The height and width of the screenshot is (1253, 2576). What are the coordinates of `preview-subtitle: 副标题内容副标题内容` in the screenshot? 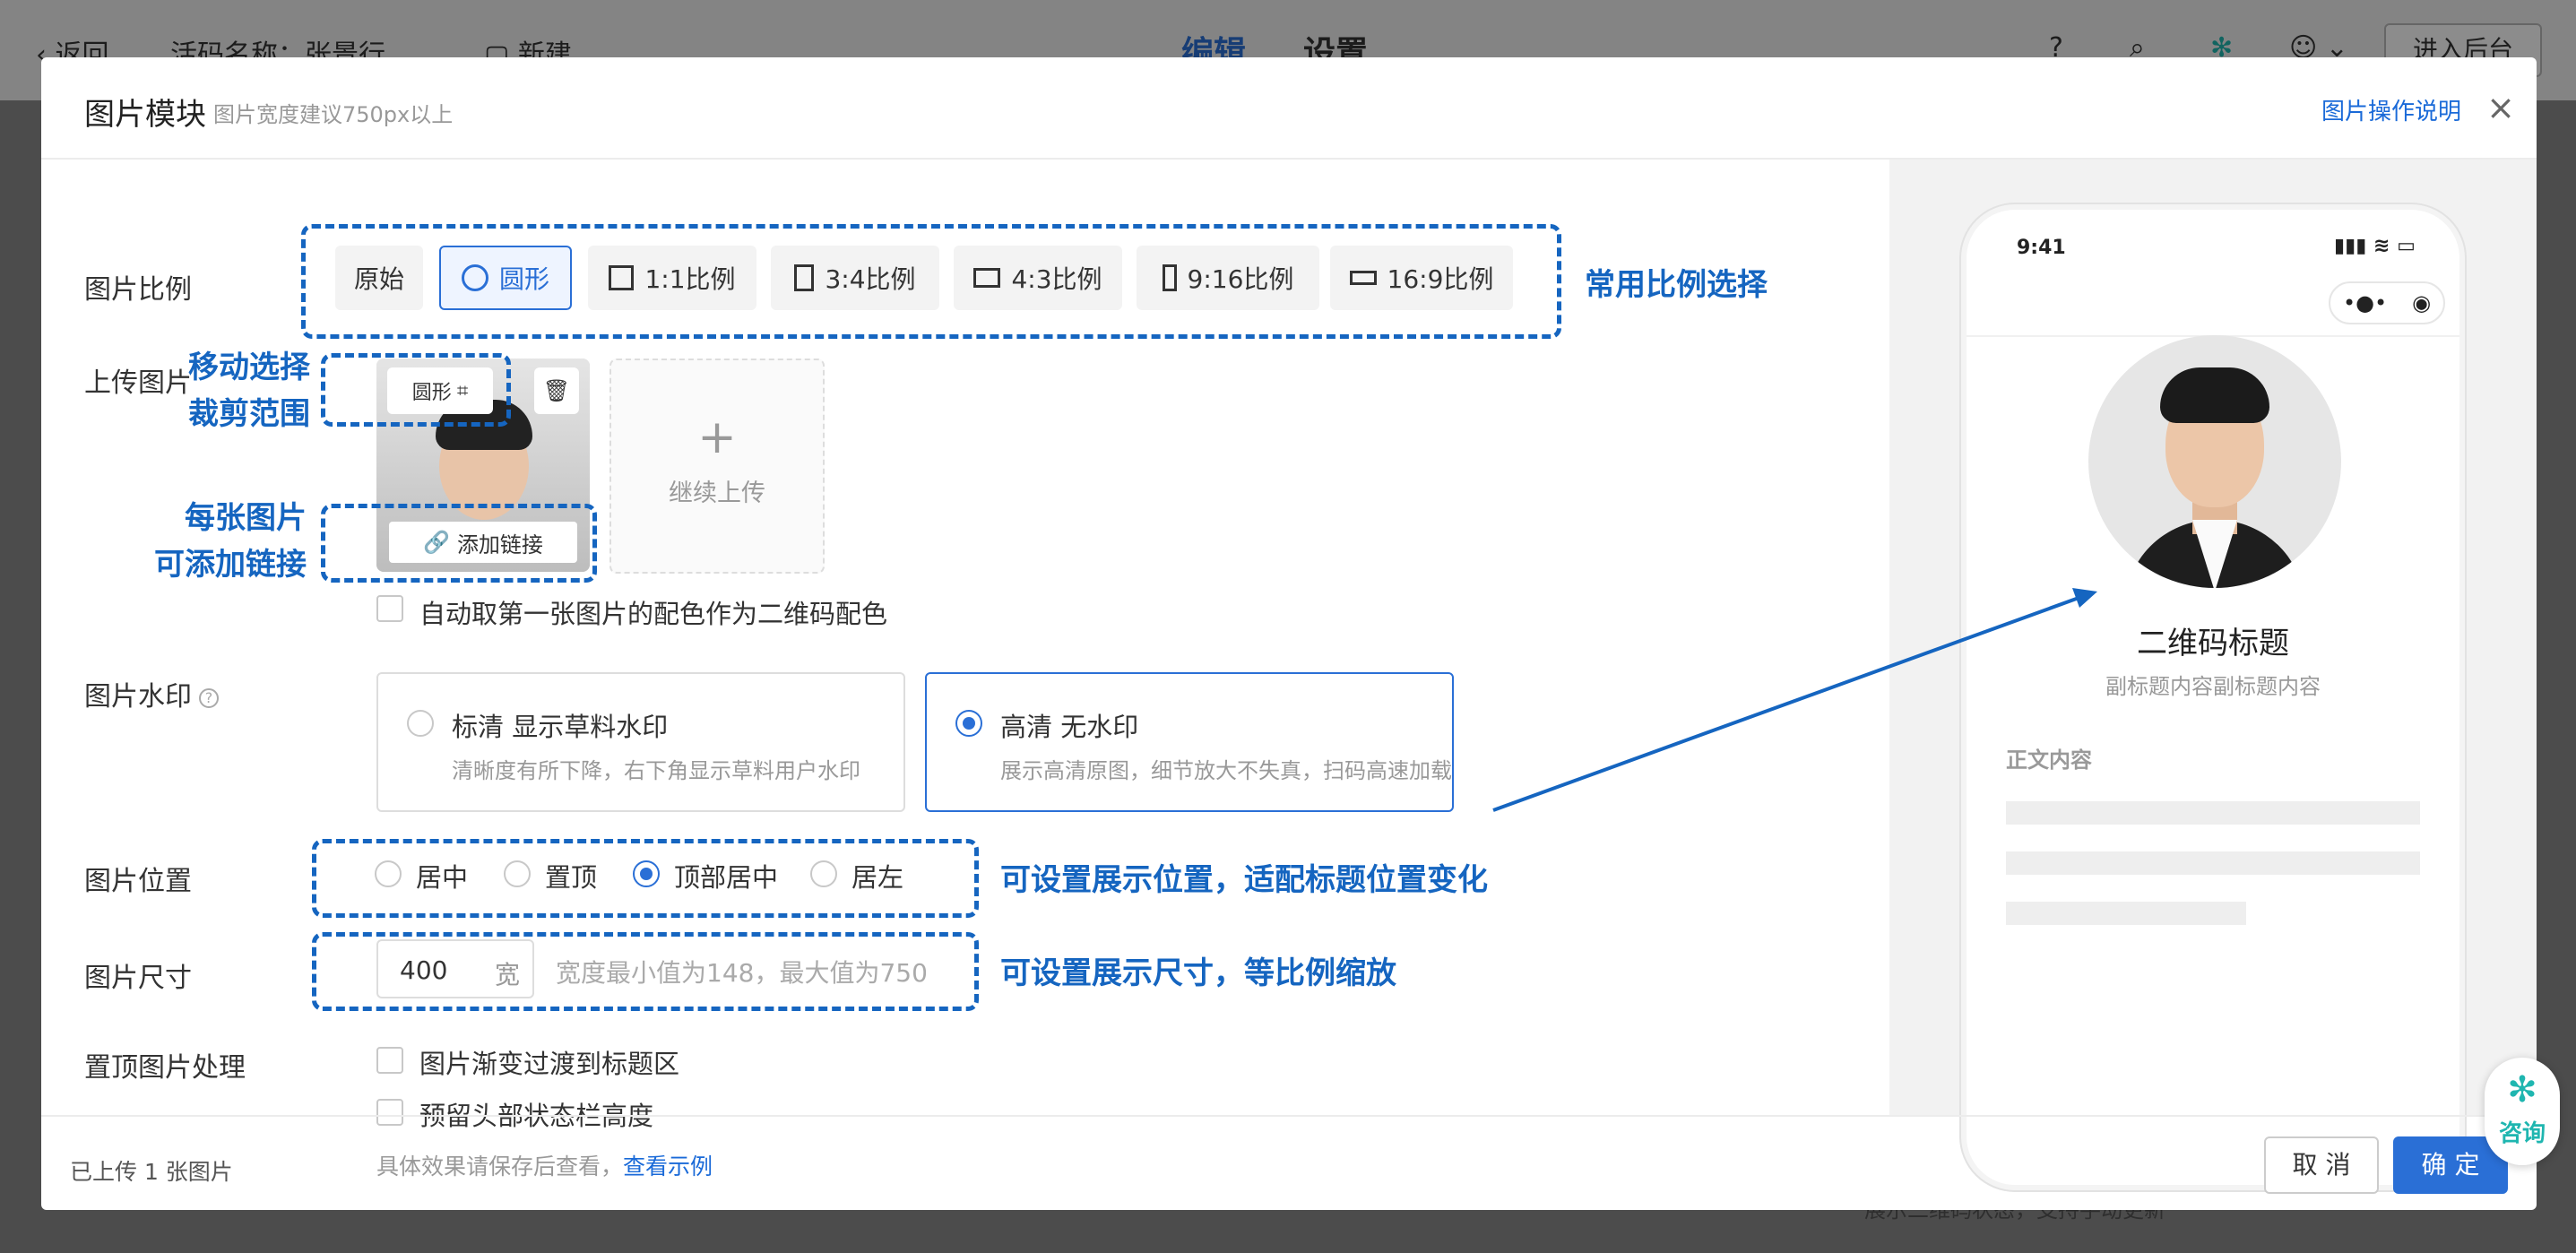 It's located at (2213, 686).